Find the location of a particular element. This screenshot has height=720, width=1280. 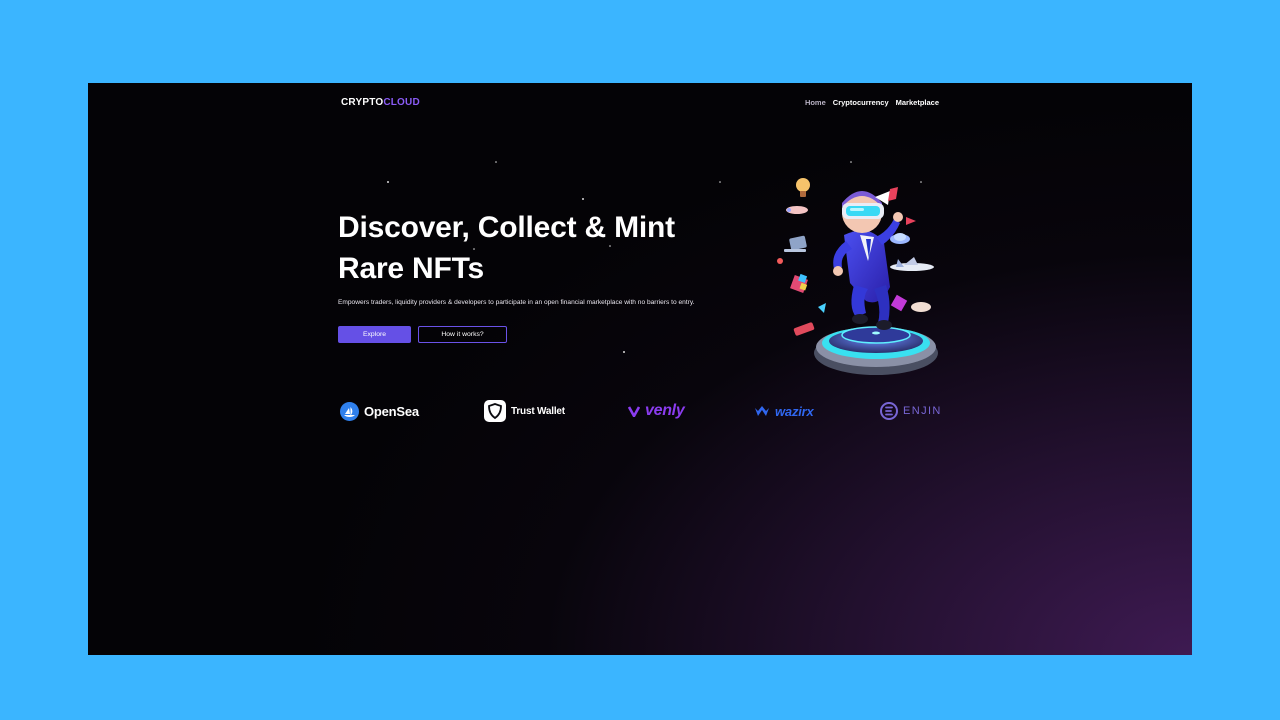

wazirx-icon is located at coordinates (762, 411).